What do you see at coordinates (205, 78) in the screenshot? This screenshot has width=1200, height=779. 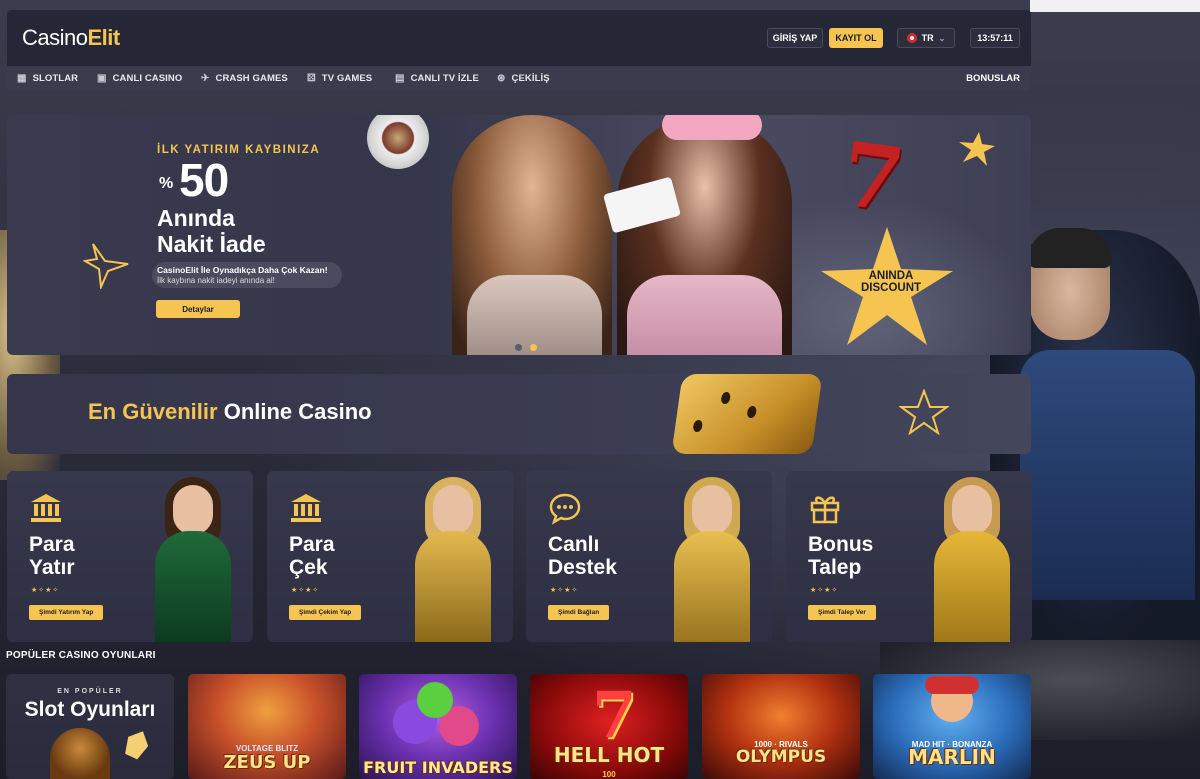 I see `plane-icon: ✈` at bounding box center [205, 78].